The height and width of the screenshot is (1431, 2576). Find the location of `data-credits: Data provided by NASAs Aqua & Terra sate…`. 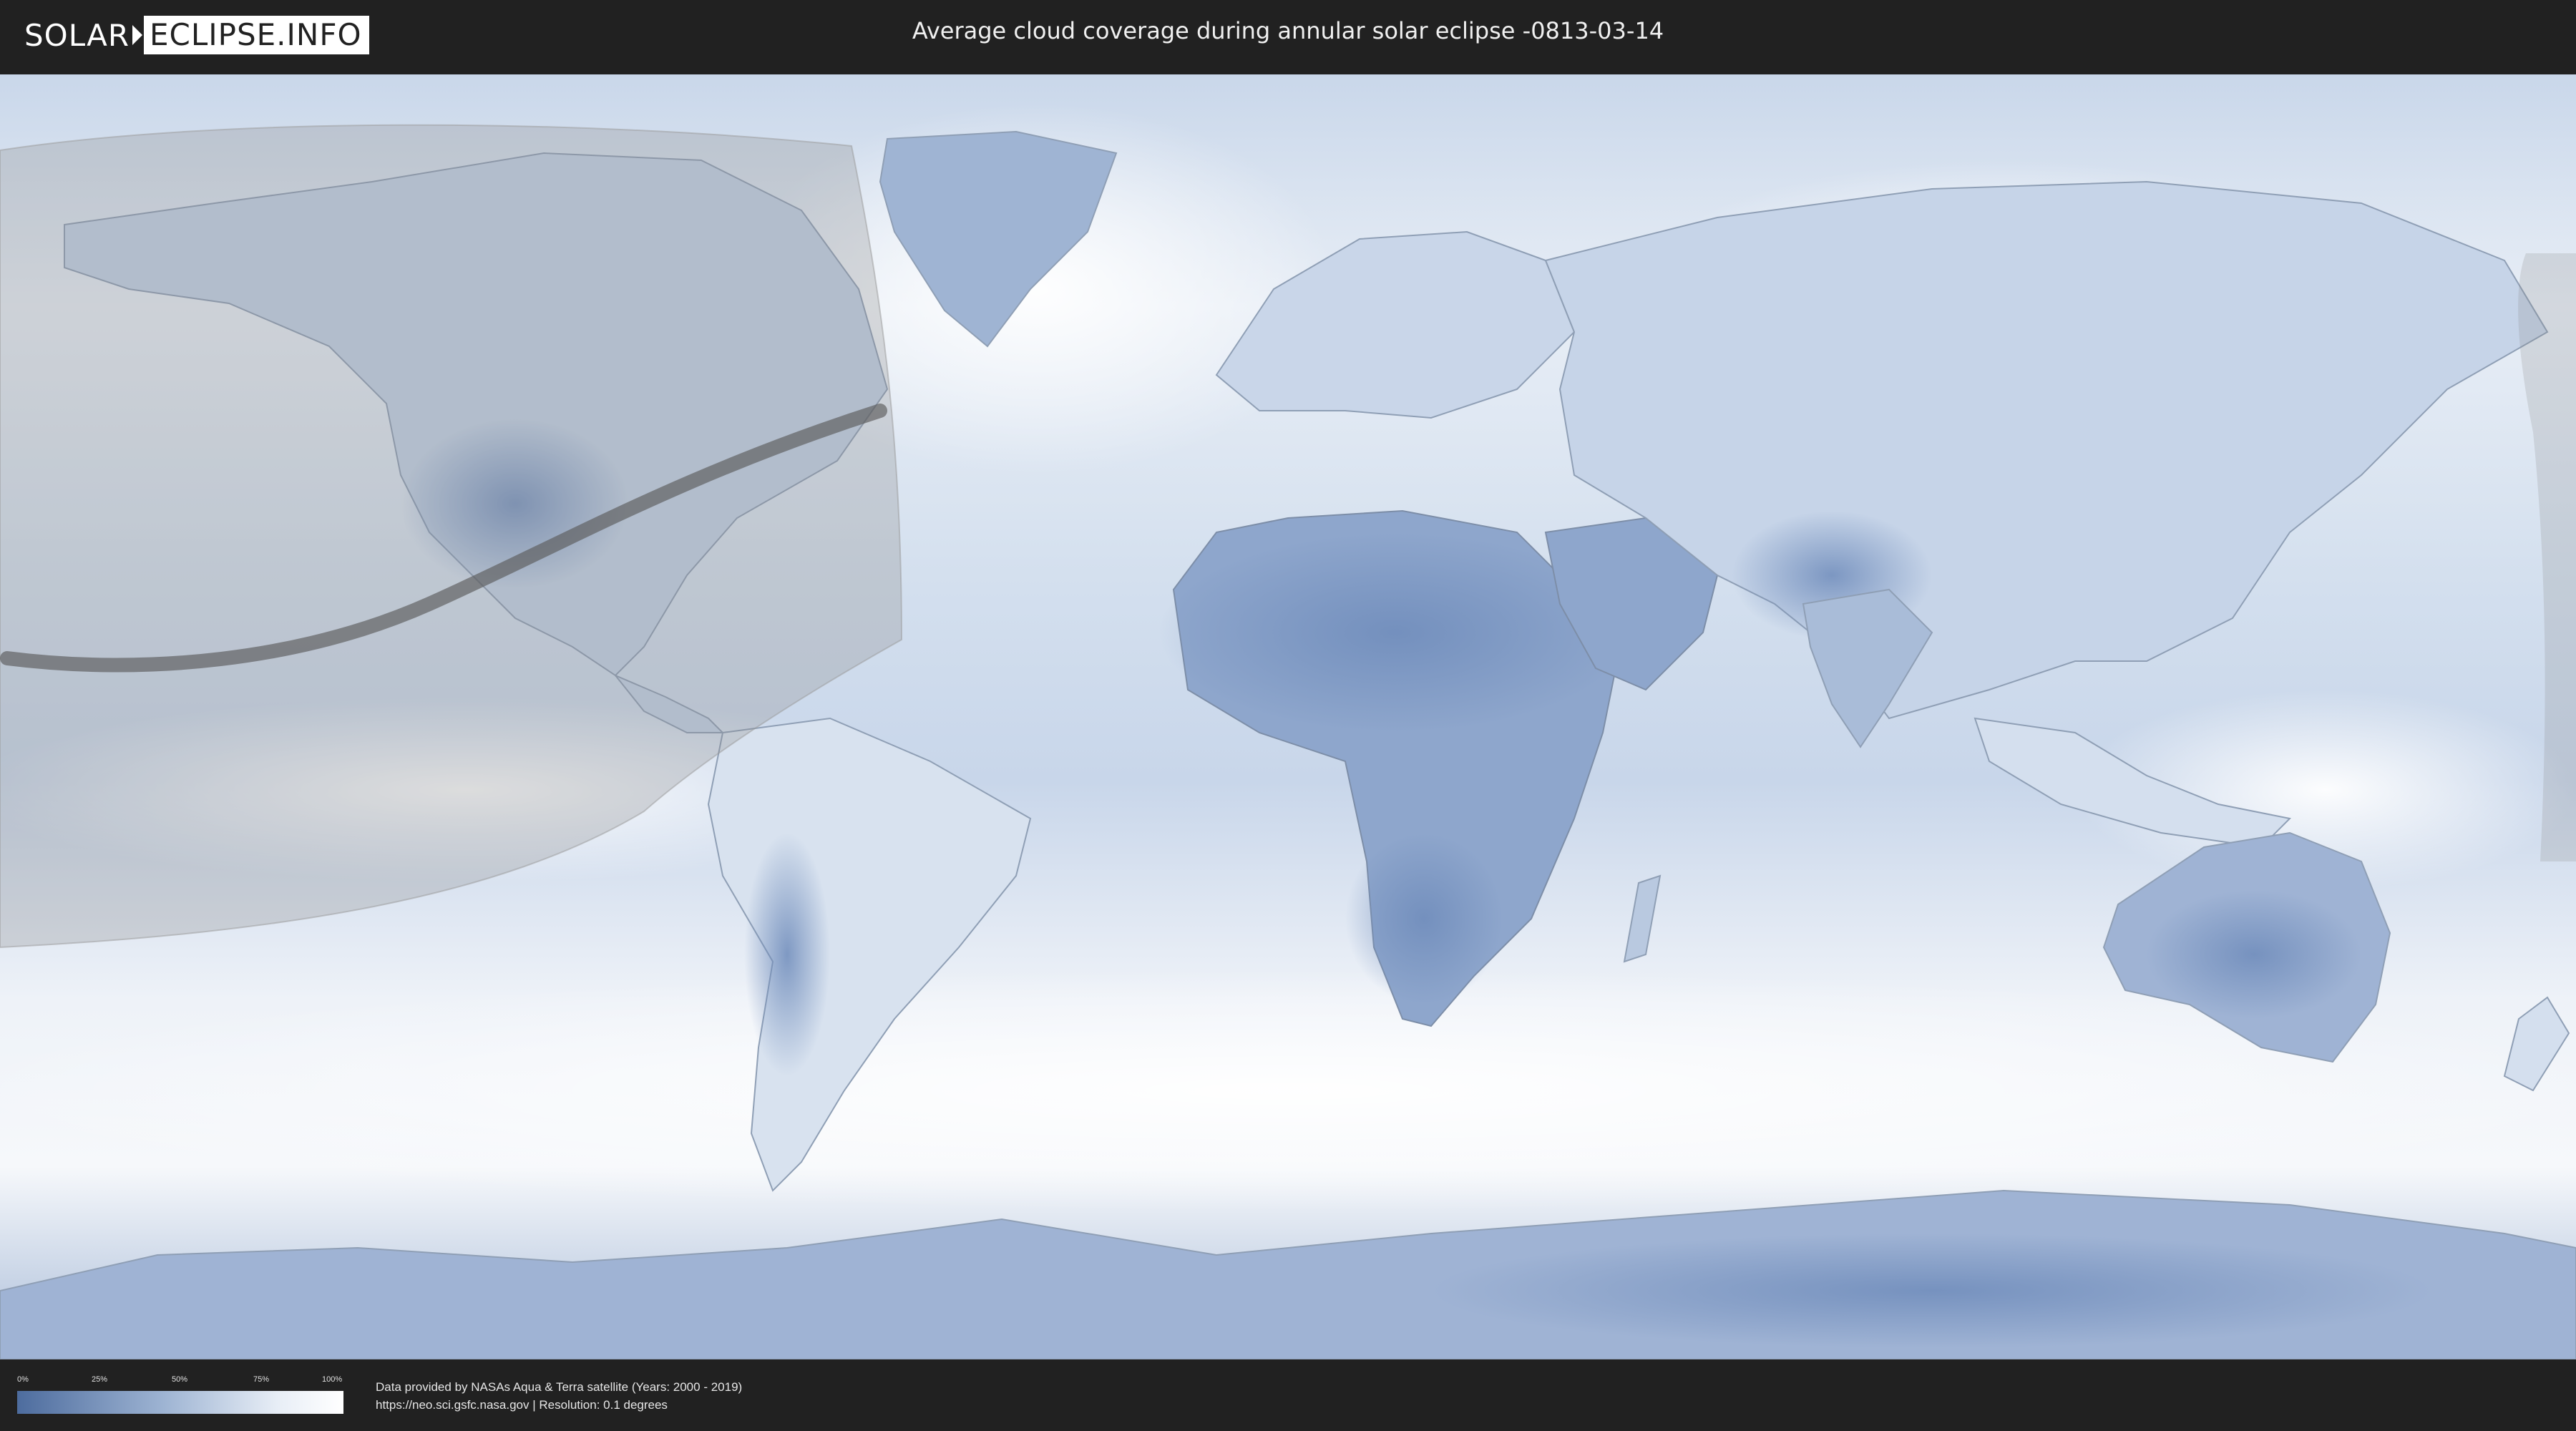

data-credits: Data provided by NASAs Aqua & Terra sate… is located at coordinates (559, 1396).